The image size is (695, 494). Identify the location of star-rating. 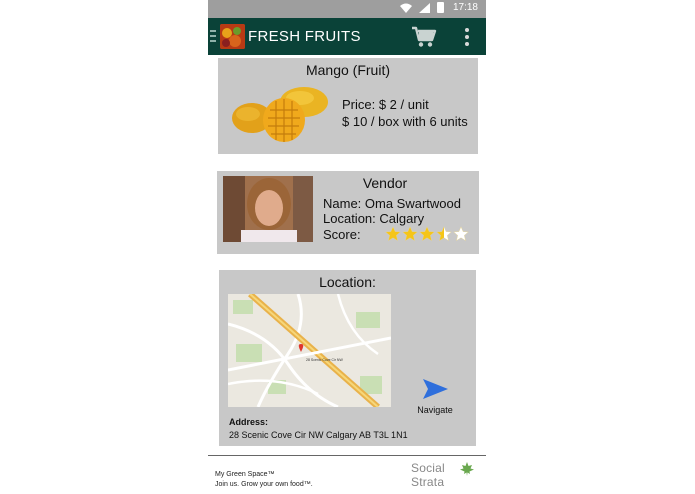
(426, 234).